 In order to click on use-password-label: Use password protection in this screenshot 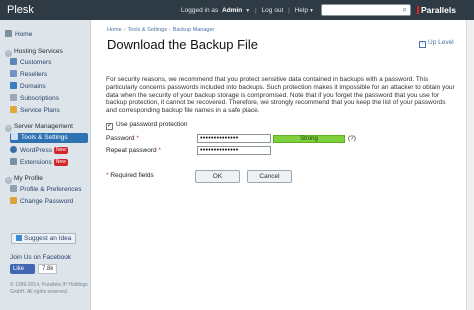, I will do `click(152, 124)`.